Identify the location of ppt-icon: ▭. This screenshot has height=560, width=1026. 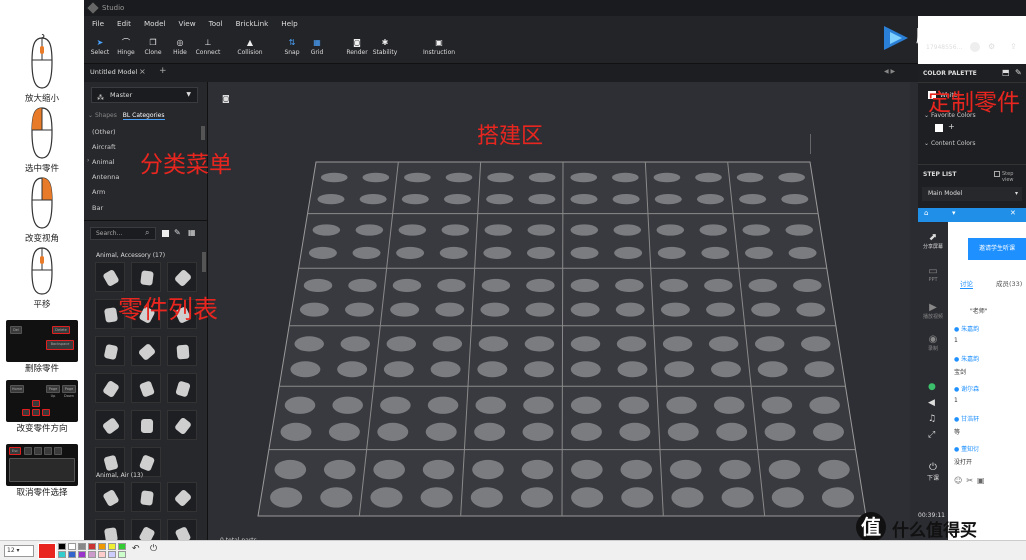
(933, 271).